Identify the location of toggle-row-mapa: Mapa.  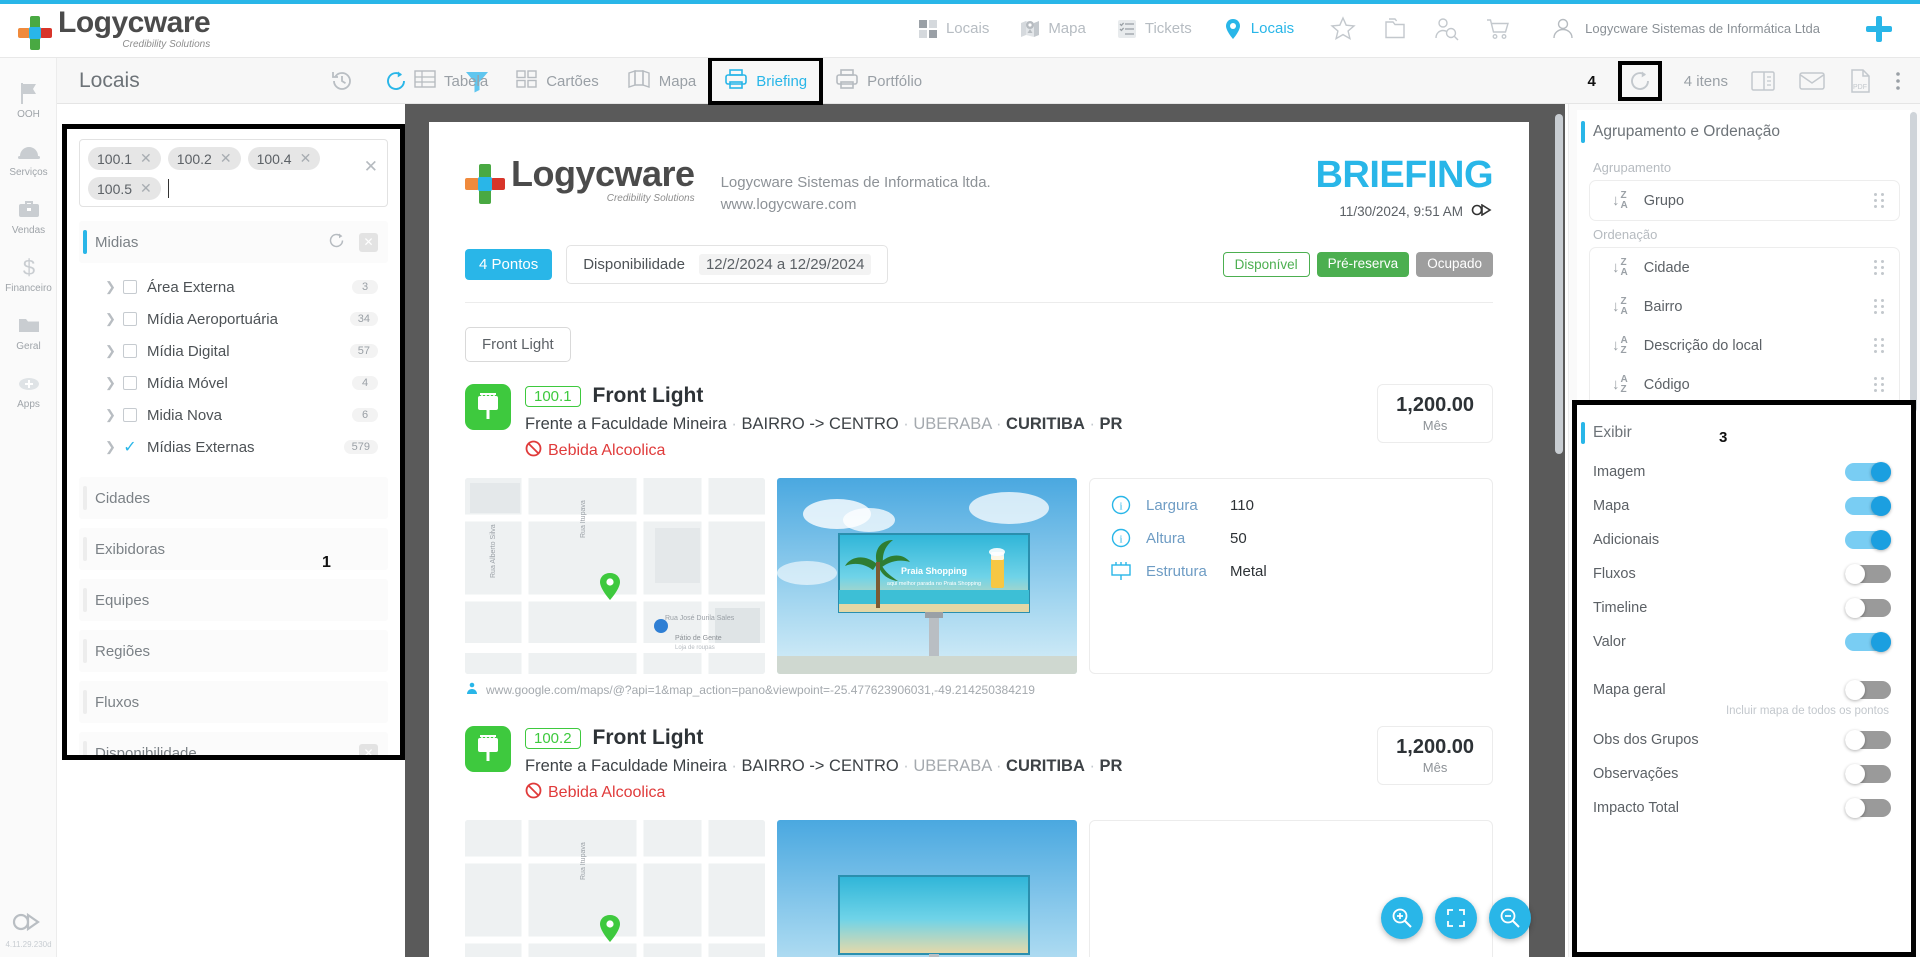
(1744, 506).